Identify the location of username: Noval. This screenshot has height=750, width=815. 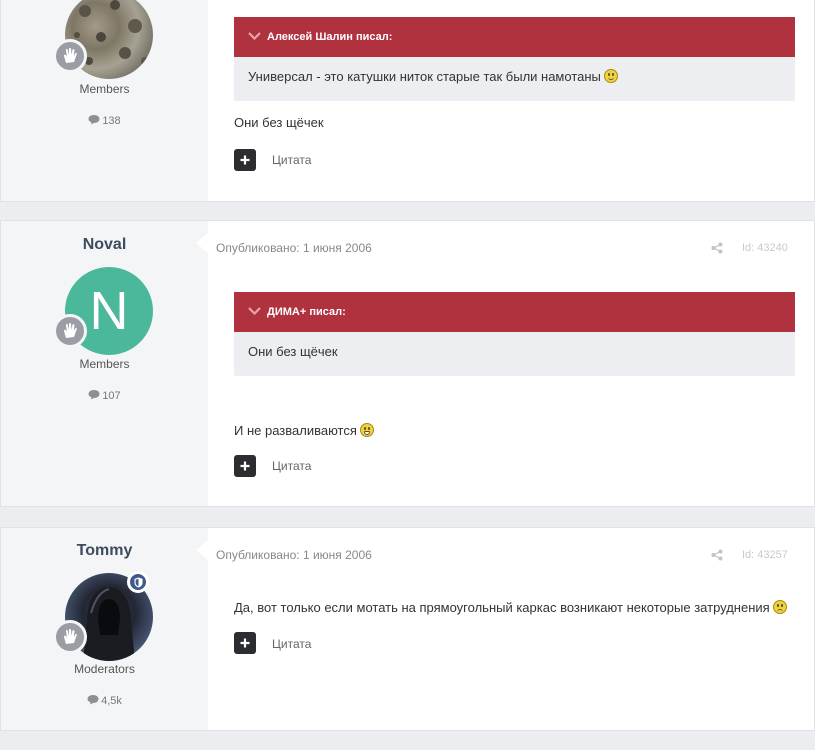
(104, 245).